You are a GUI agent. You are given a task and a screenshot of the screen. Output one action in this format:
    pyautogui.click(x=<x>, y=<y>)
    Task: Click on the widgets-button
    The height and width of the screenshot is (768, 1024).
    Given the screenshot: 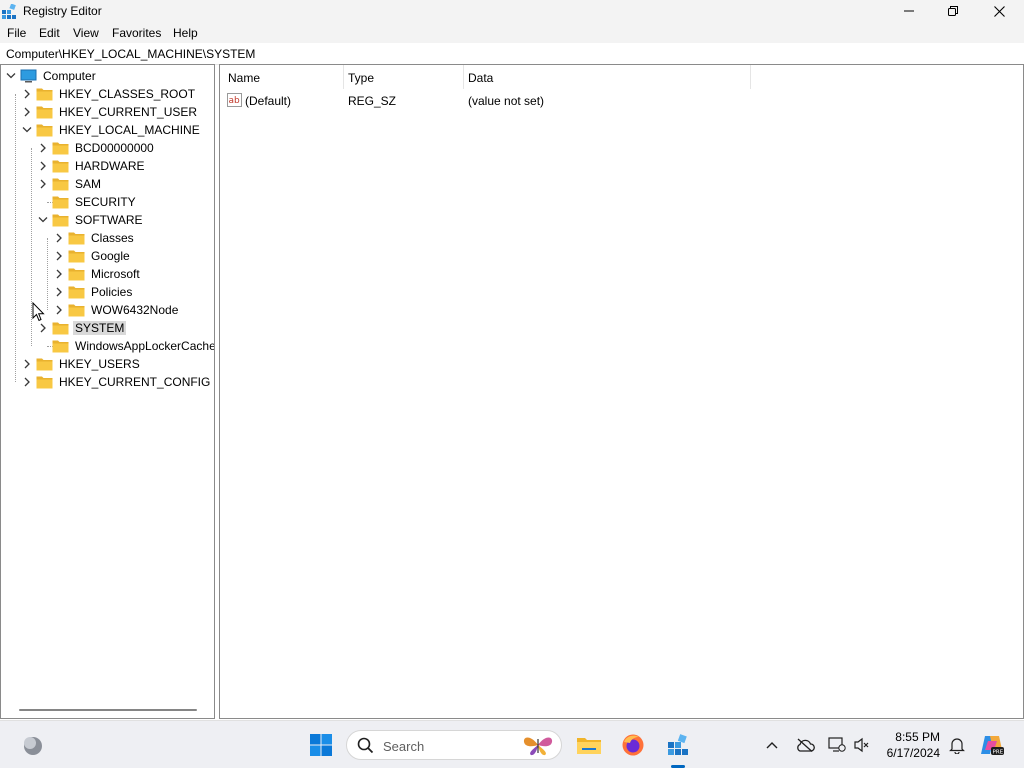 What is the action you would take?
    pyautogui.click(x=32, y=745)
    